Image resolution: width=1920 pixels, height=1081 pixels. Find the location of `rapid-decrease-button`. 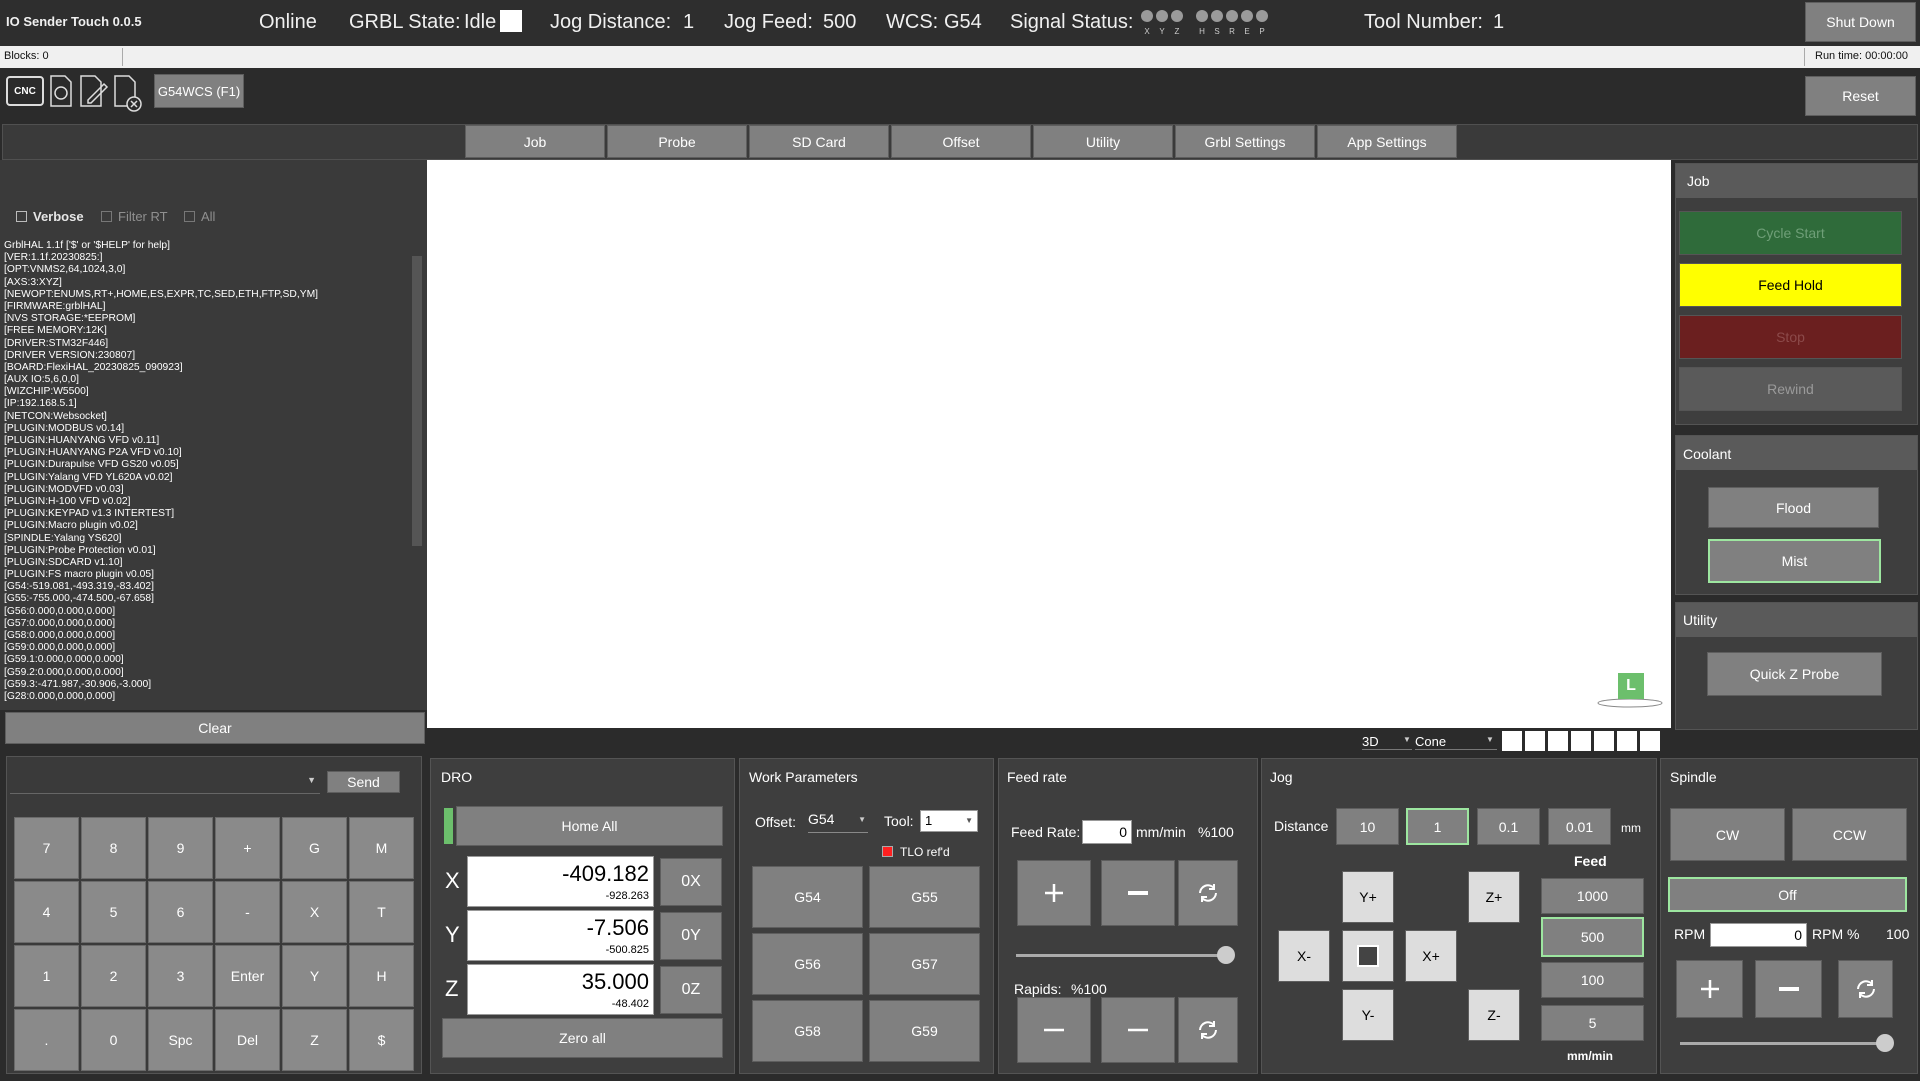

rapid-decrease-button is located at coordinates (1054, 1030).